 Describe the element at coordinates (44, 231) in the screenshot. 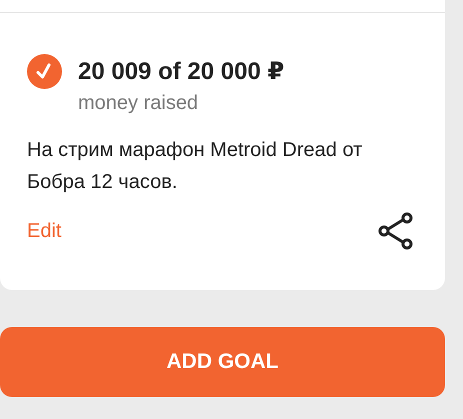

I see `edit-link: Edit` at that location.